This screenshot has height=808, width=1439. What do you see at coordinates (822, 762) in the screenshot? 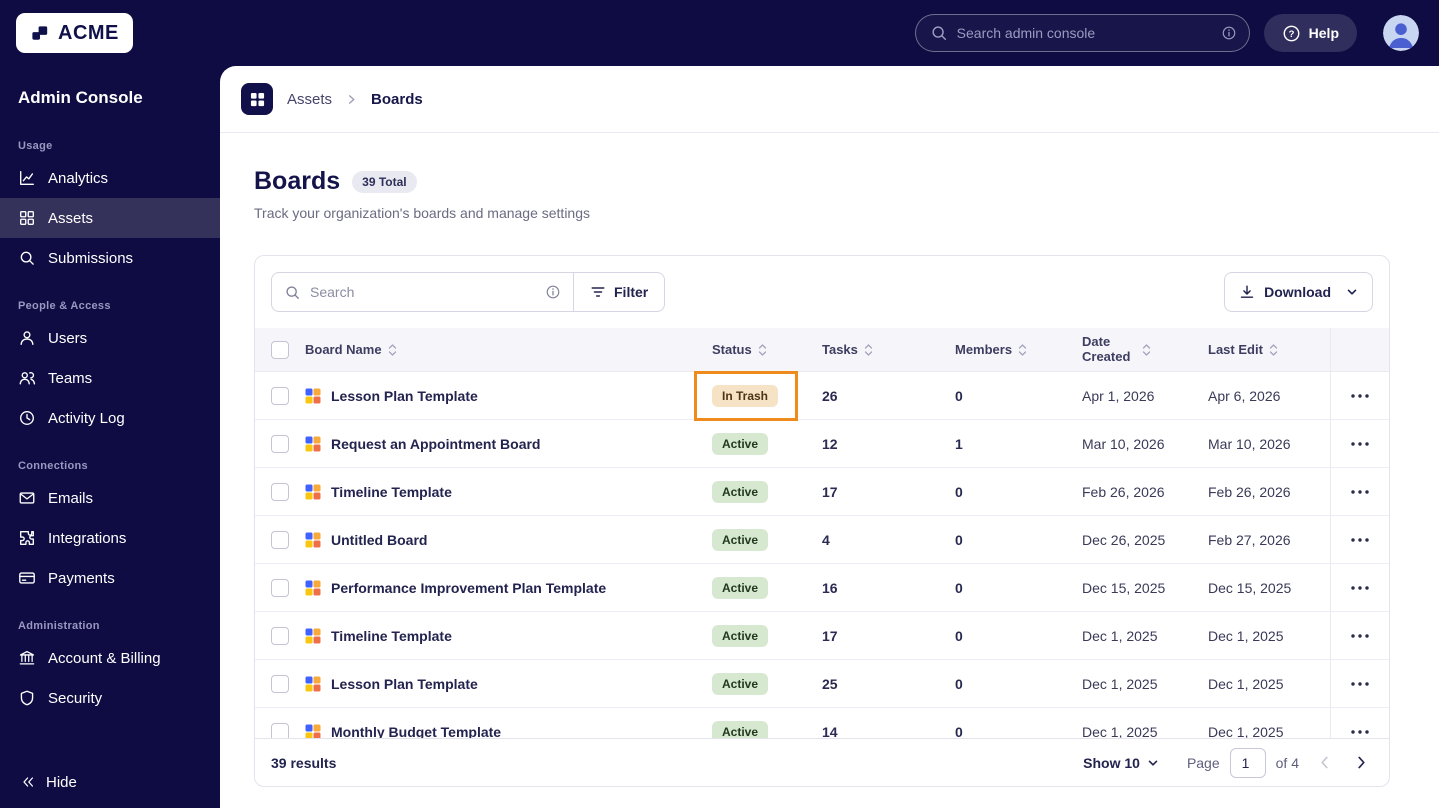
I see `table-footer: 39 results Show 10 Page of 4` at bounding box center [822, 762].